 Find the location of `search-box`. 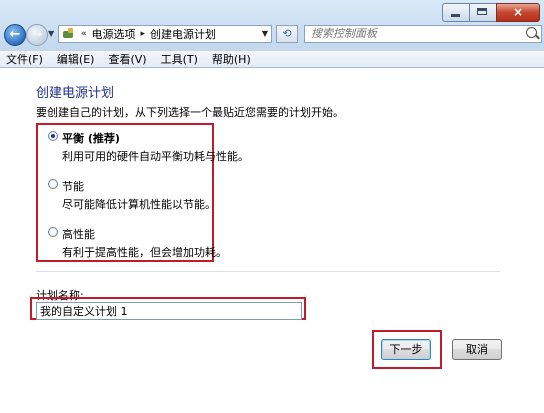

search-box is located at coordinates (423, 34).